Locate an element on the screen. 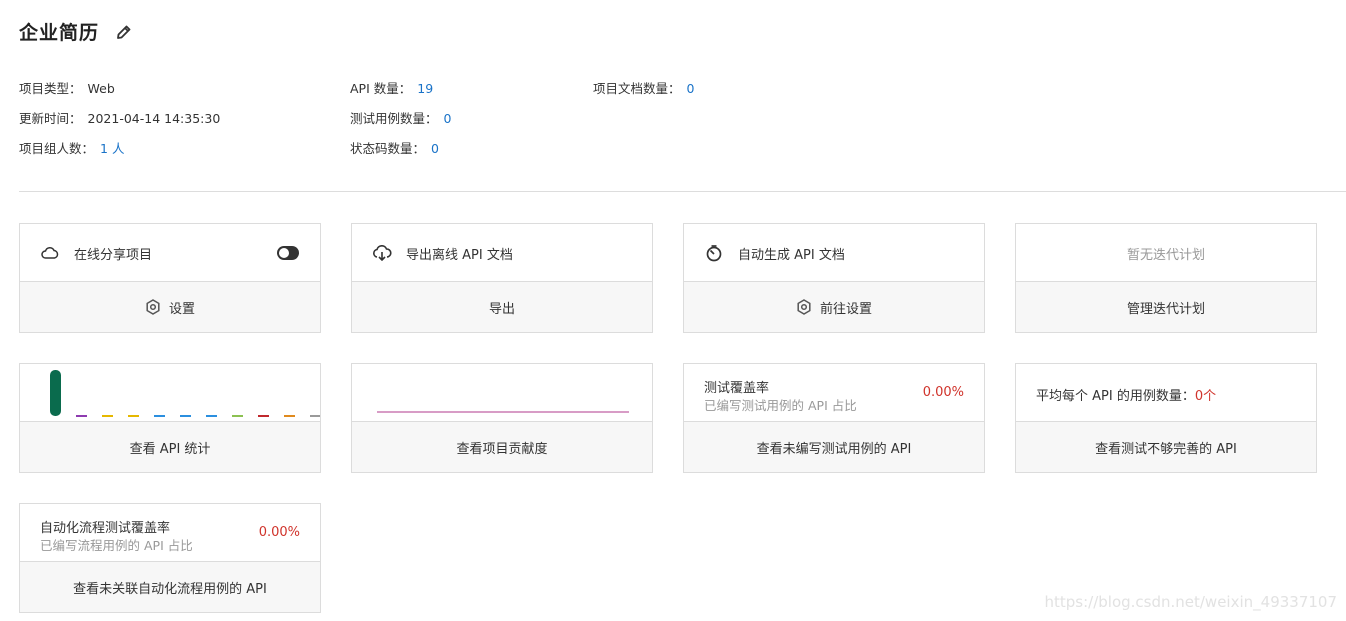 Image resolution: width=1346 pixels, height=621 pixels. coverage-title: 测试覆盖率 is located at coordinates (737, 388).